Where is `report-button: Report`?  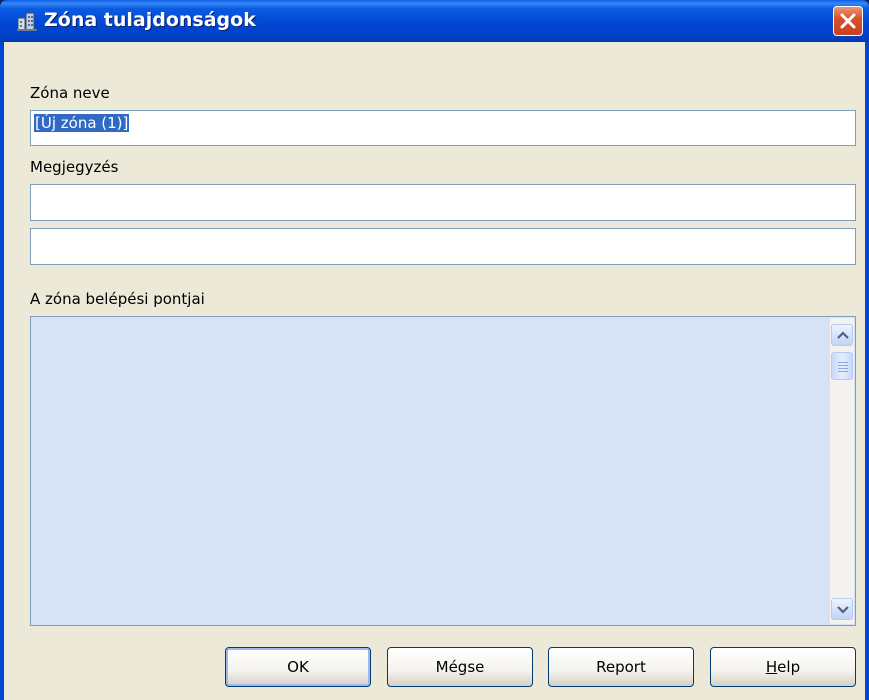
report-button: Report is located at coordinates (621, 667).